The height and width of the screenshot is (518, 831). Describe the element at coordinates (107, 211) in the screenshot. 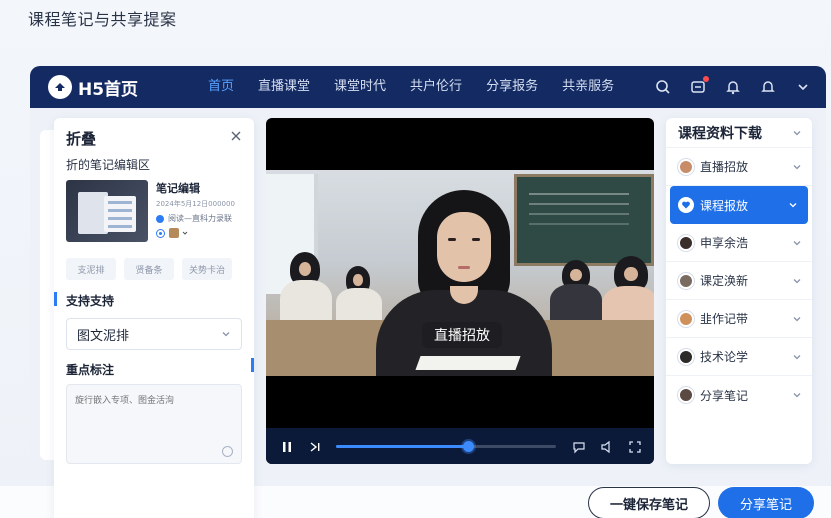

I see `note-thumbnail` at that location.